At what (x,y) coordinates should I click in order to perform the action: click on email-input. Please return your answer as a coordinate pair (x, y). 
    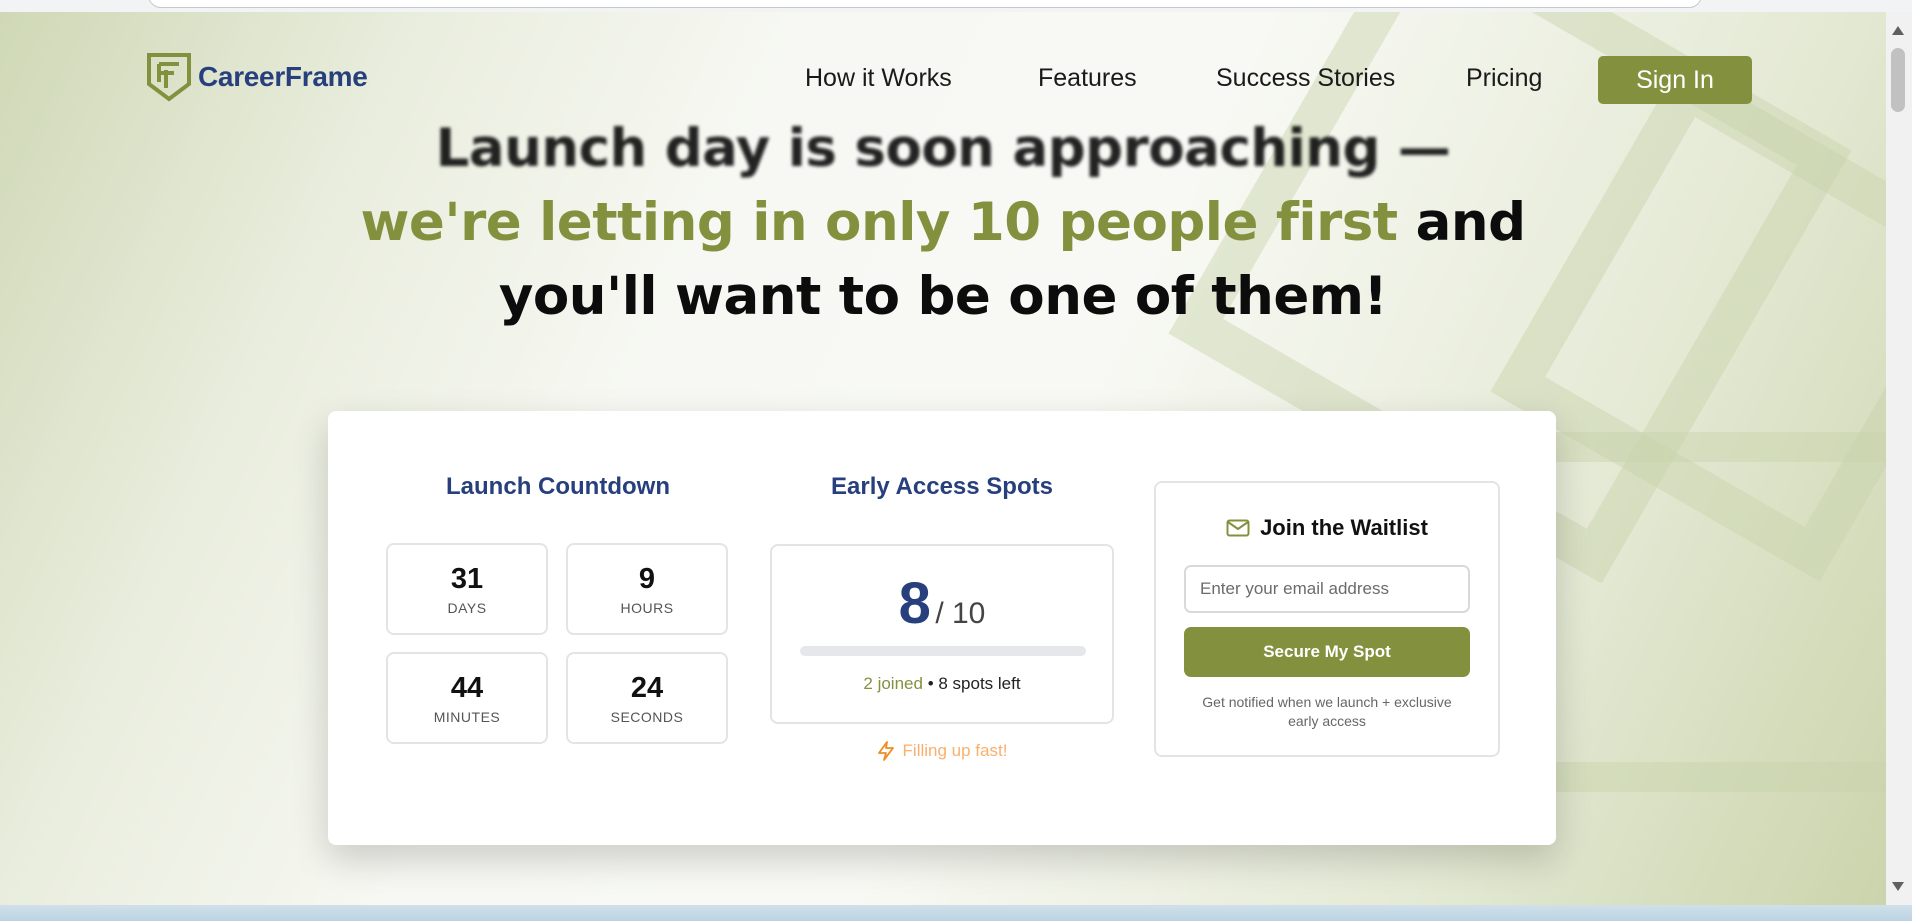
    Looking at the image, I should click on (1327, 589).